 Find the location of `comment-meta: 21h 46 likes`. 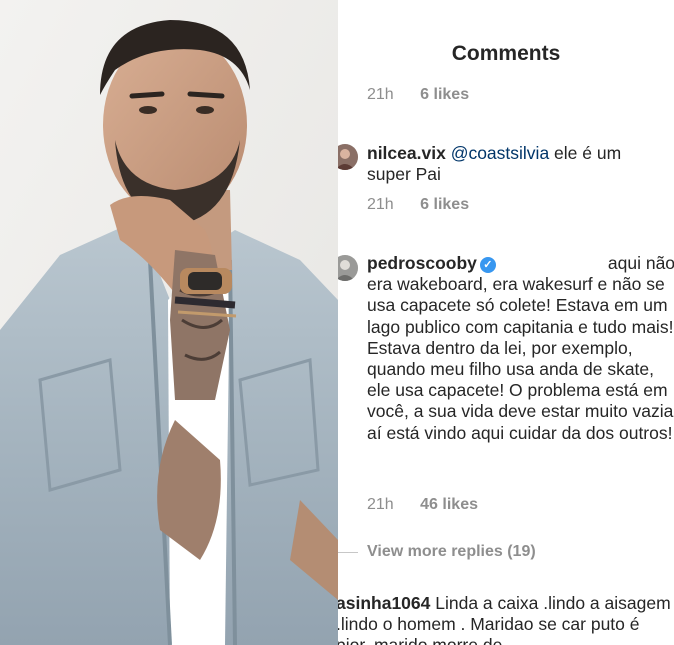

comment-meta: 21h 46 likes is located at coordinates (422, 505).